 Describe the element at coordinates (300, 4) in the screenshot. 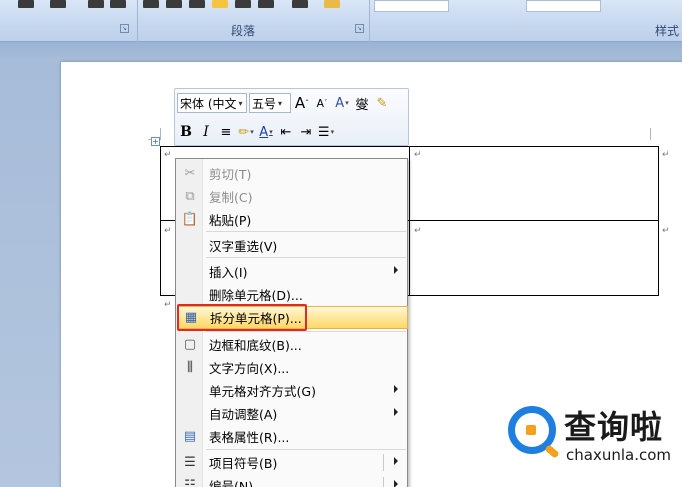

I see `shading-icon` at that location.